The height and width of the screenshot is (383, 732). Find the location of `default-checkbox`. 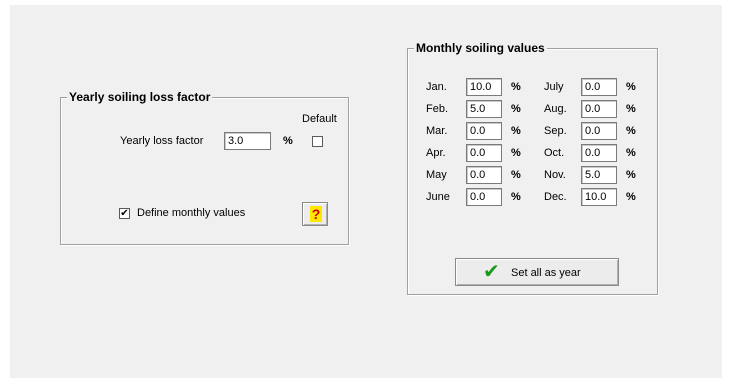

default-checkbox is located at coordinates (317, 141).